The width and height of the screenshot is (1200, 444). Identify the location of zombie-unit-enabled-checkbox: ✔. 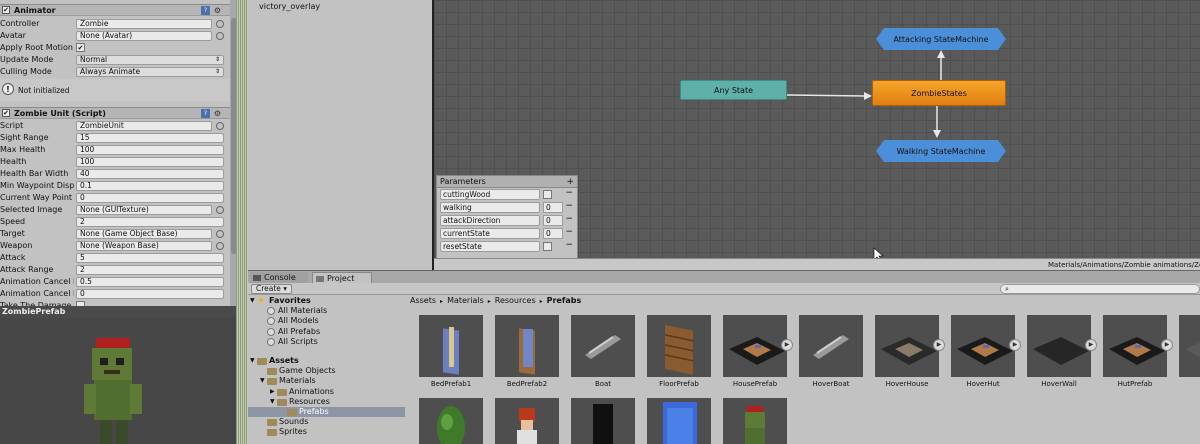
(6, 113).